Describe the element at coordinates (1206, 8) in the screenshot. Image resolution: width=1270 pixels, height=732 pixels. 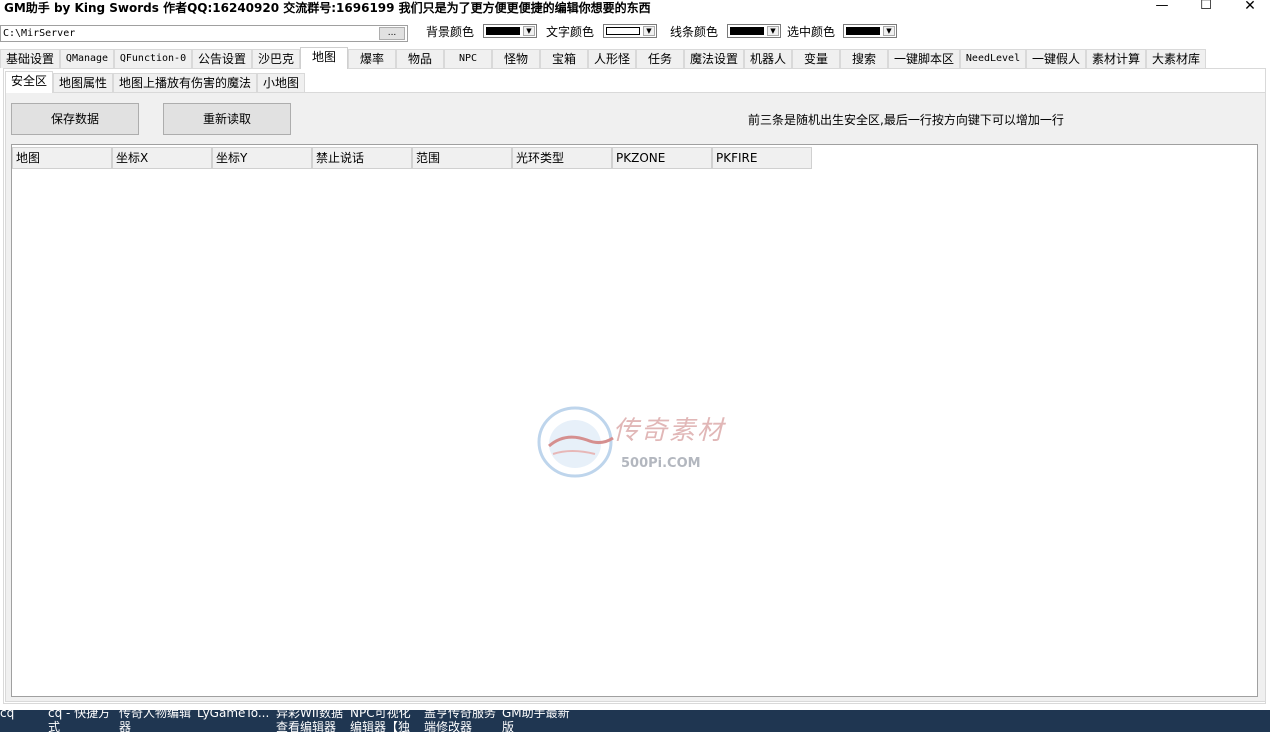
I see `maximize-icon: ☐` at that location.